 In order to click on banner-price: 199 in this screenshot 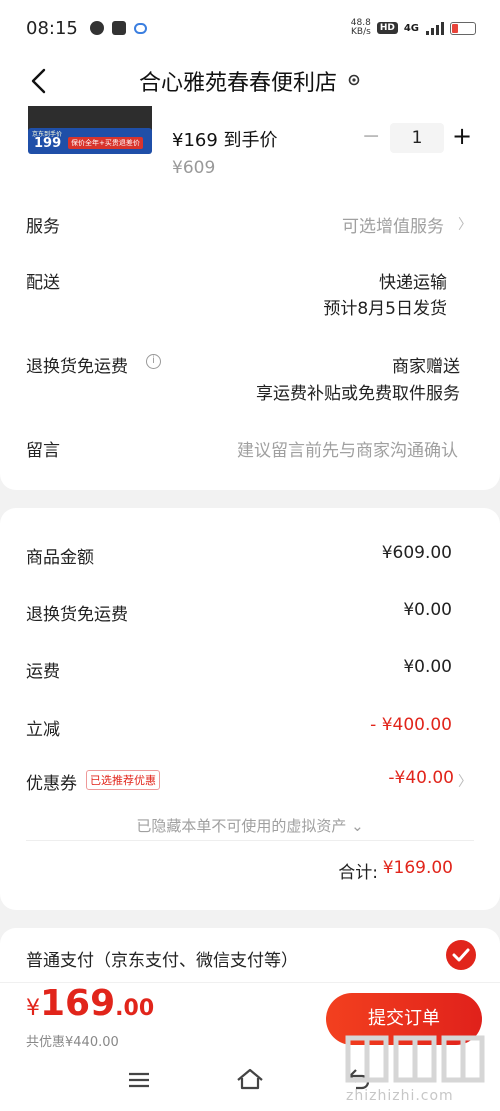, I will do `click(48, 143)`.